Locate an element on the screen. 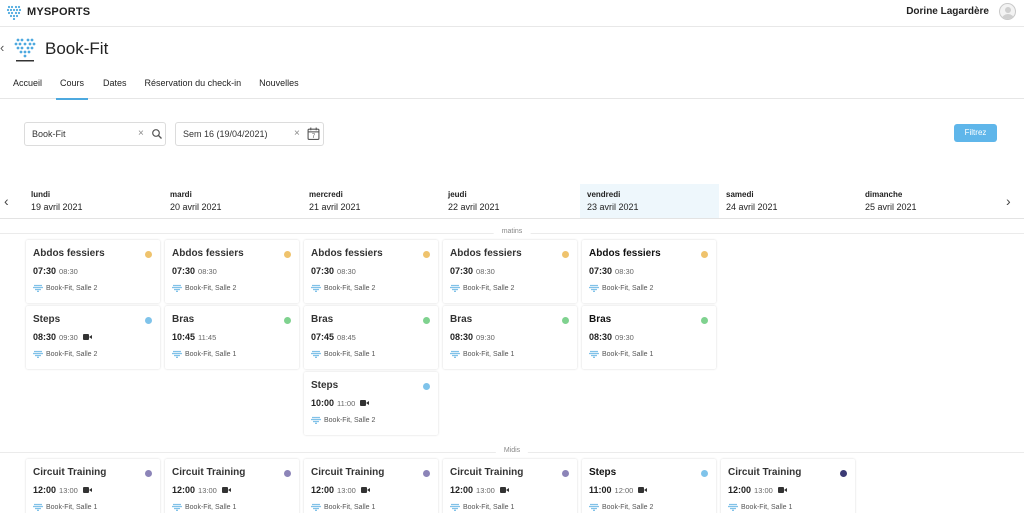 This screenshot has width=1024, height=513. class-start-time: 07:30 is located at coordinates (45, 271).